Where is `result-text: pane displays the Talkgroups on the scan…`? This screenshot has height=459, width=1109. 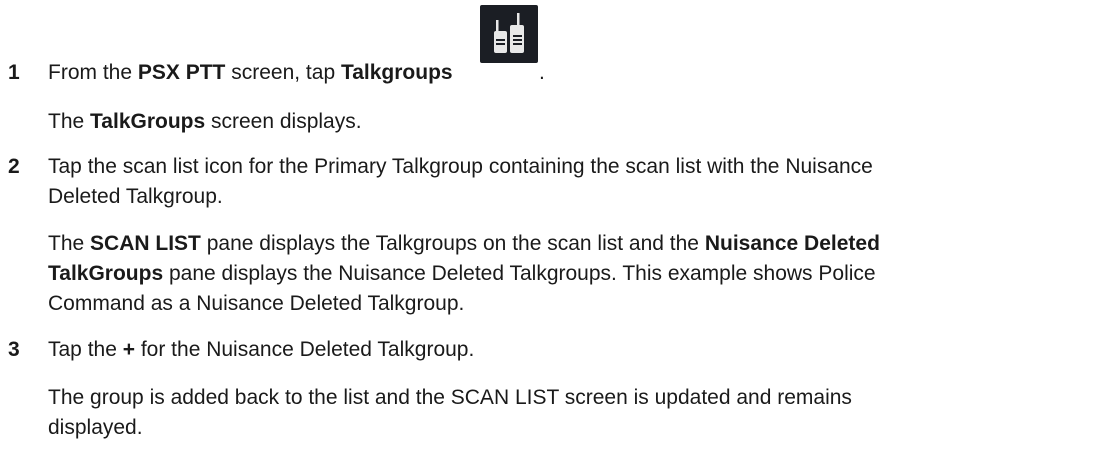
result-text: pane displays the Talkgroups on the scan… is located at coordinates (452, 243).